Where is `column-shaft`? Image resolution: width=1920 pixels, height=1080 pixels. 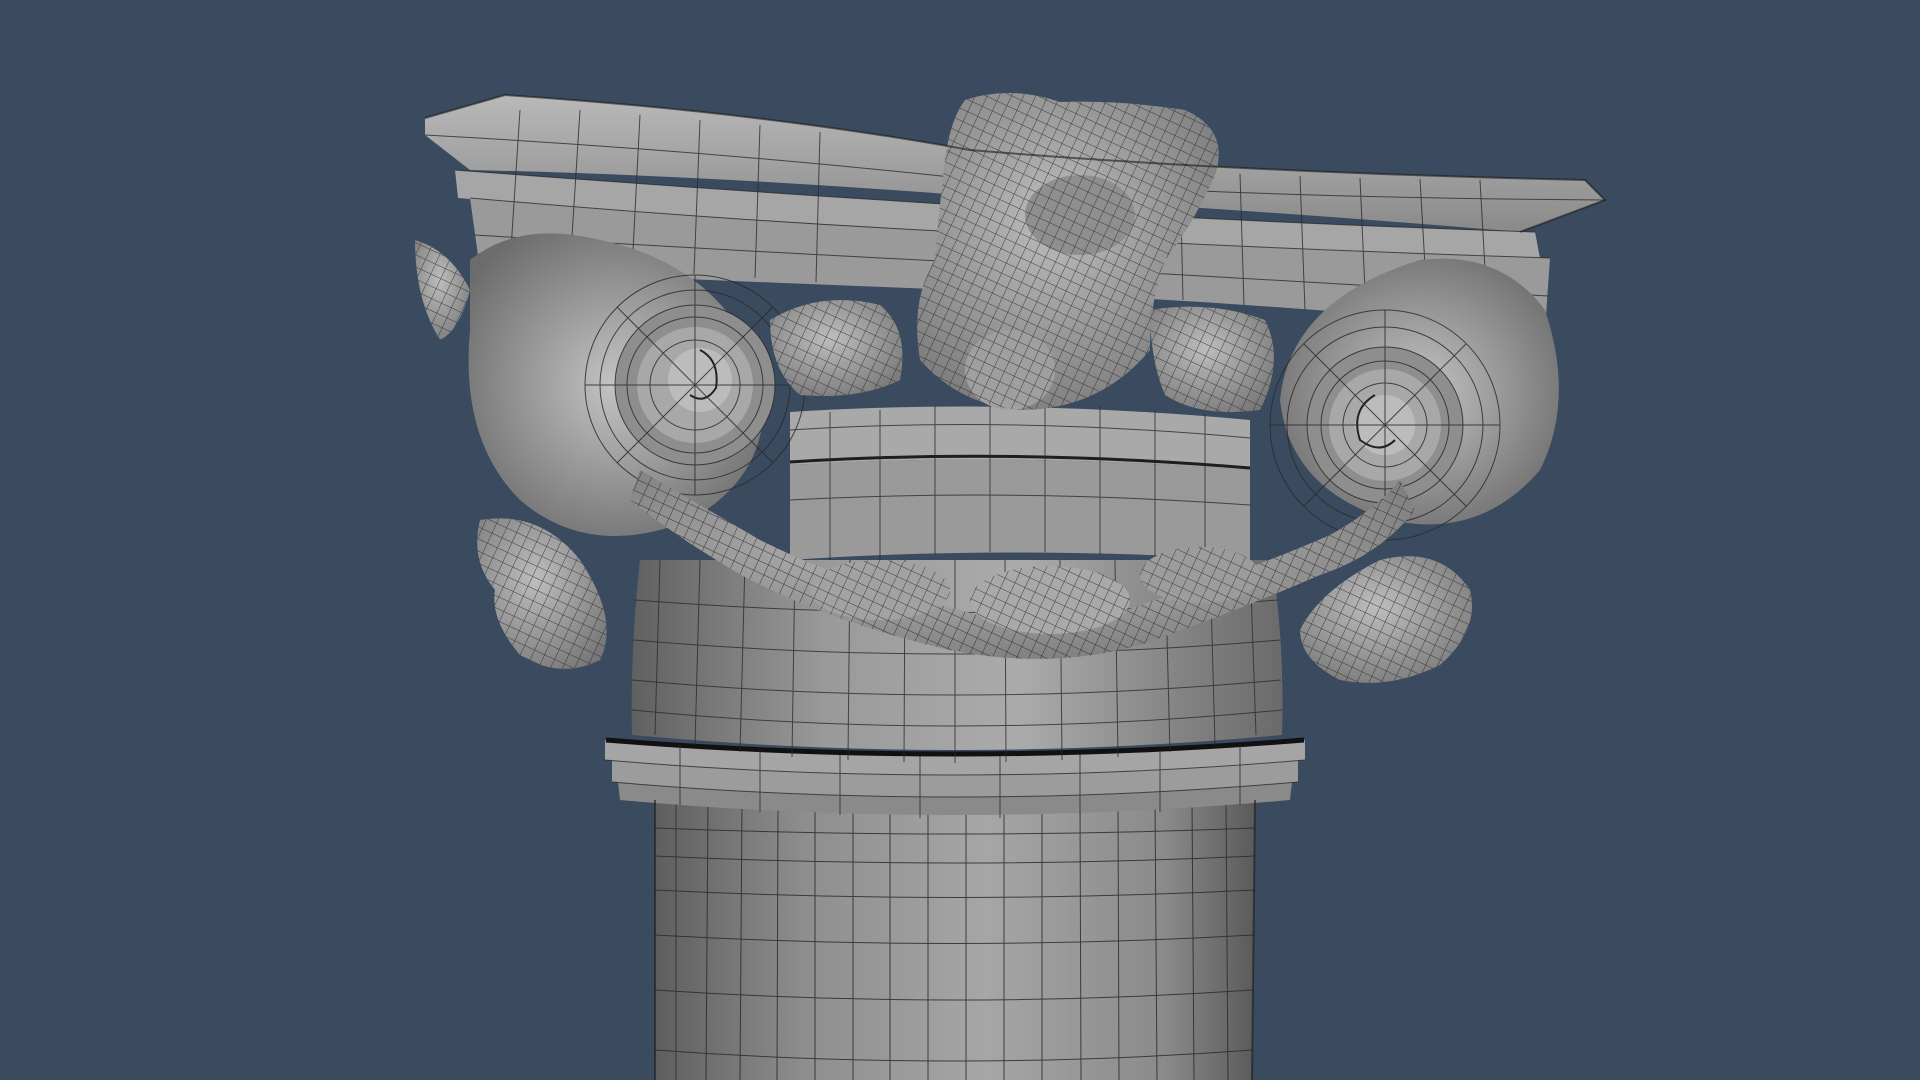
column-shaft is located at coordinates (955, 937).